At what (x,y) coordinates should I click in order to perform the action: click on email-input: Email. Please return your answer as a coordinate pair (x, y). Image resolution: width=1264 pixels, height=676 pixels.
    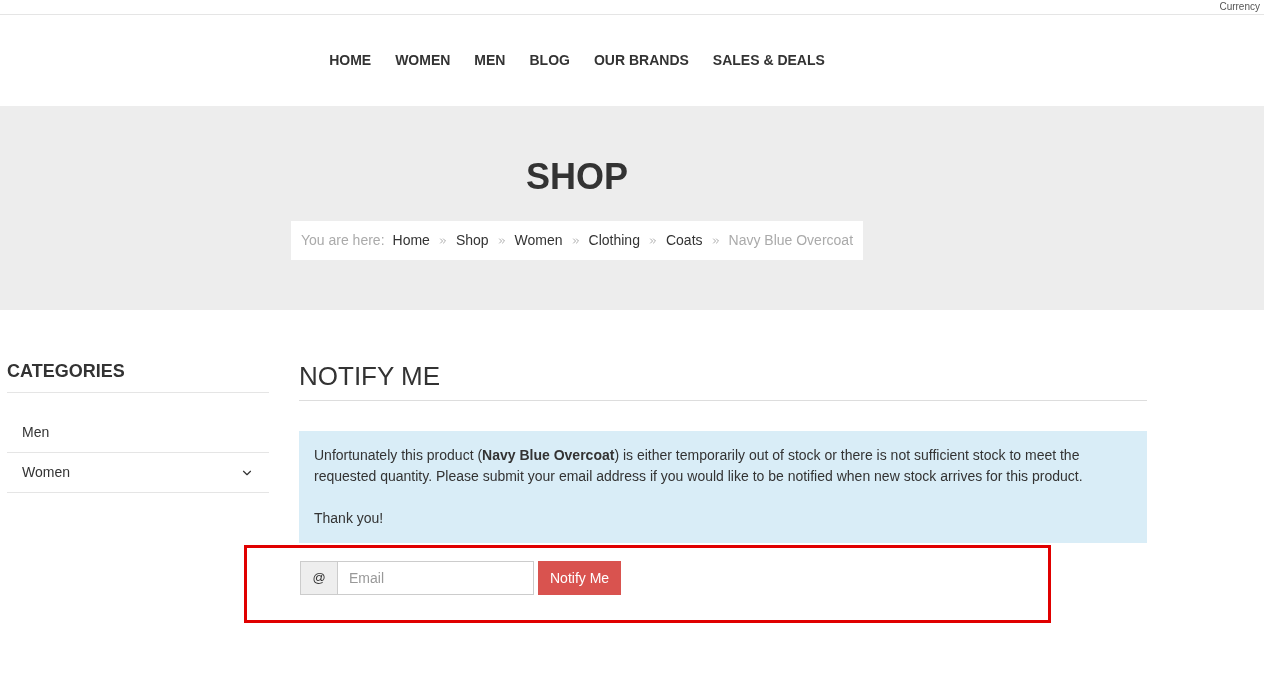
    Looking at the image, I should click on (436, 578).